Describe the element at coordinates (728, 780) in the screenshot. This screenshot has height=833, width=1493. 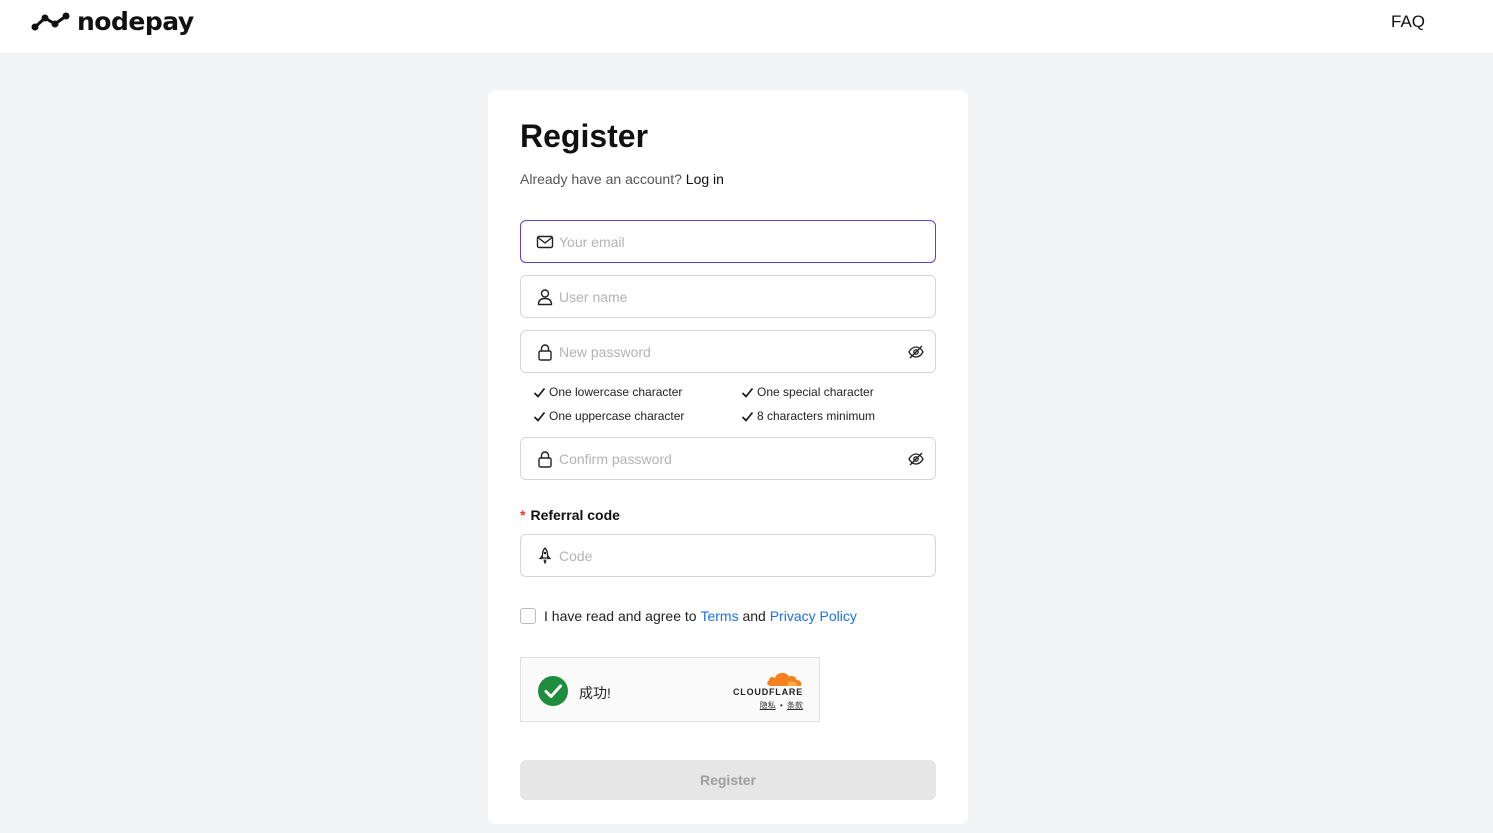
I see `register-button: Register` at that location.